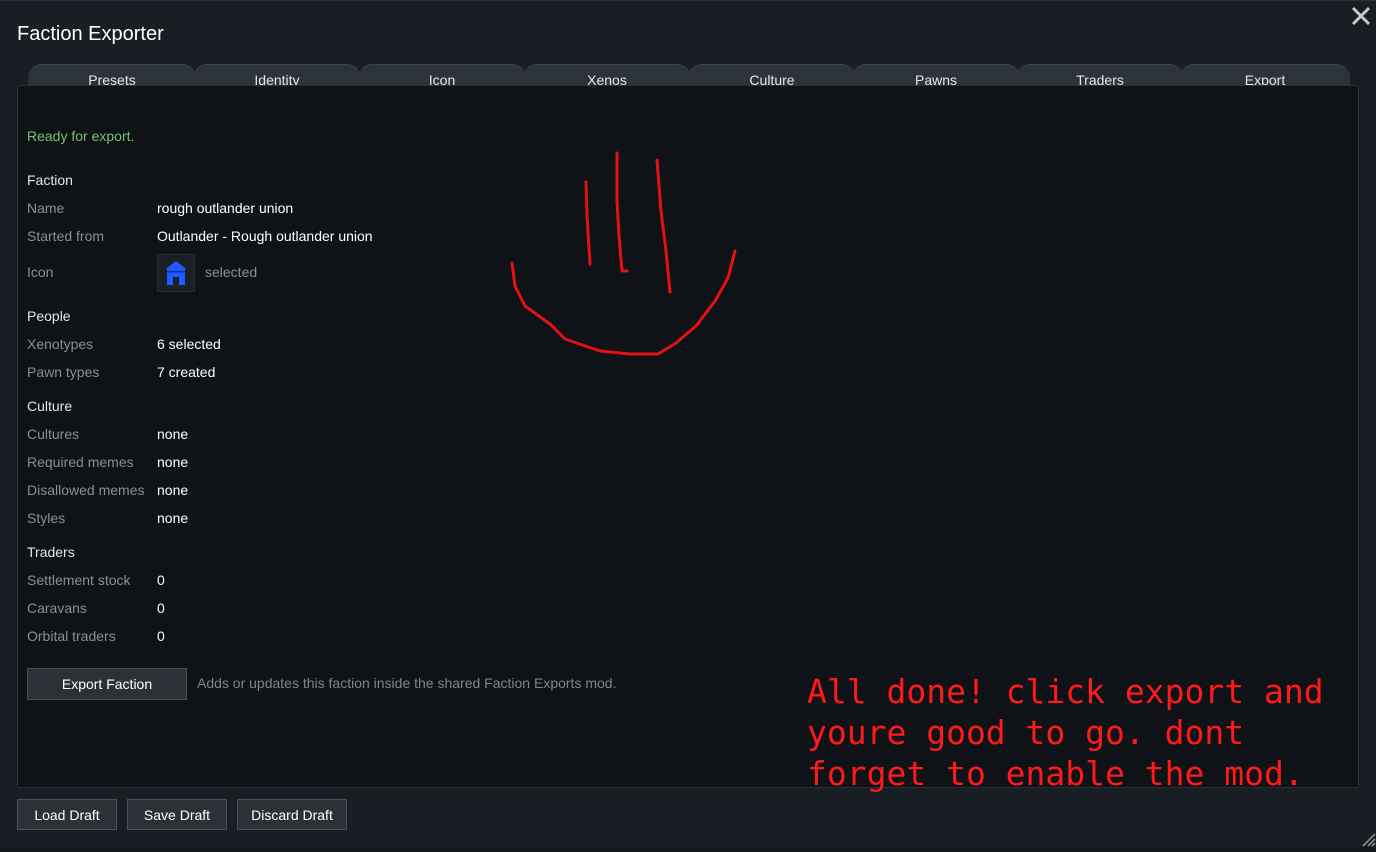 Image resolution: width=1376 pixels, height=852 pixels. I want to click on cultures-label: Cultures, so click(53, 434).